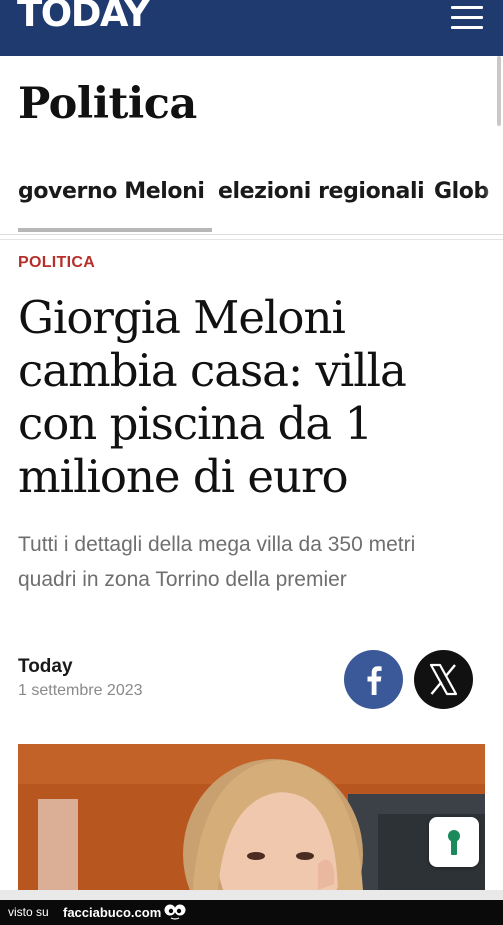 The image size is (503, 925). Describe the element at coordinates (111, 191) in the screenshot. I see `tab-governo-meloni: governo Meloni` at that location.